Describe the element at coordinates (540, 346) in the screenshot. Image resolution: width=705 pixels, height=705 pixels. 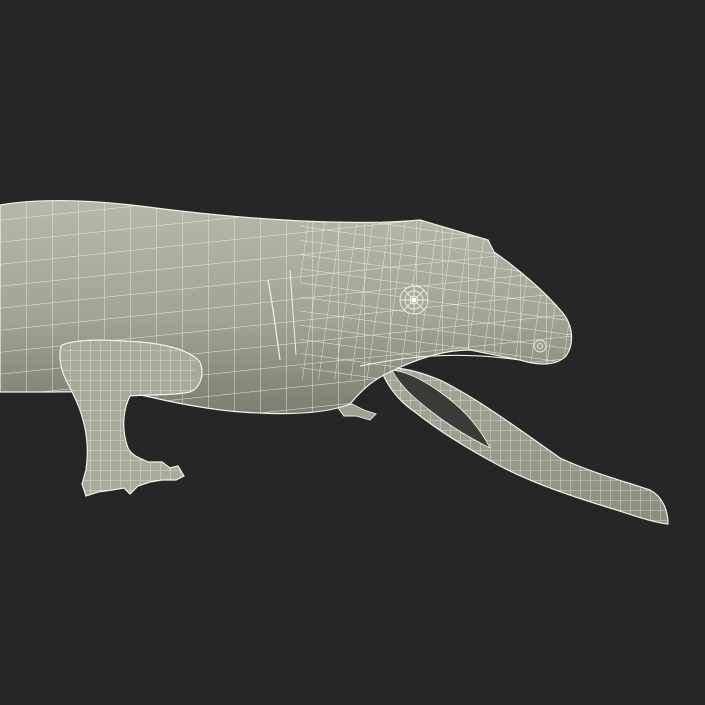
I see `nostril-icon` at that location.